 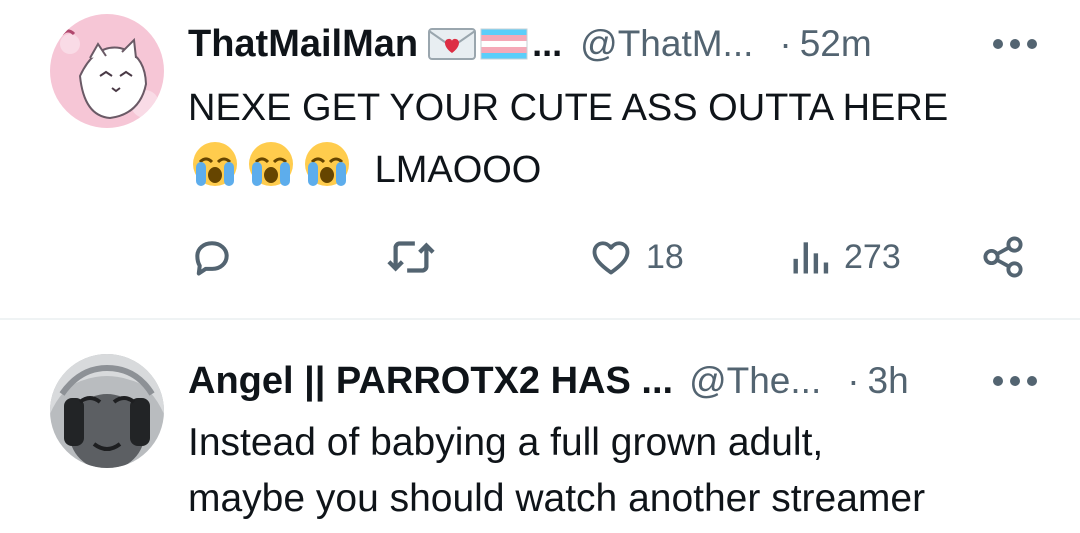 What do you see at coordinates (888, 381) in the screenshot?
I see `timestamp: 3h` at bounding box center [888, 381].